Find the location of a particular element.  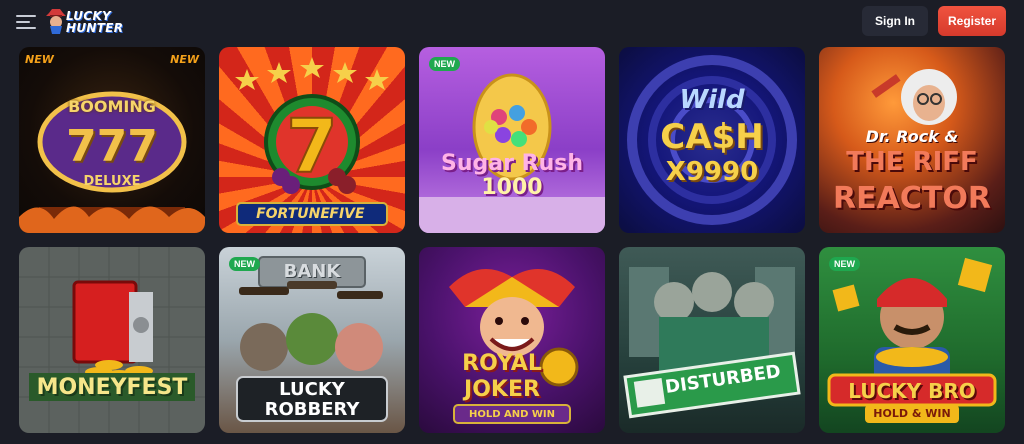

game-title-line1: MONEYFEST is located at coordinates (112, 387).